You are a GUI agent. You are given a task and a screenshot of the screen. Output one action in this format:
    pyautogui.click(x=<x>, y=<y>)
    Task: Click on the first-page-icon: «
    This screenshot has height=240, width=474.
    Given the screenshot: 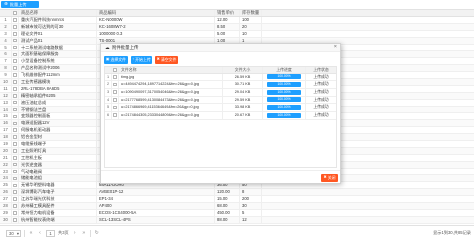 What is the action you would take?
    pyautogui.click(x=31, y=233)
    